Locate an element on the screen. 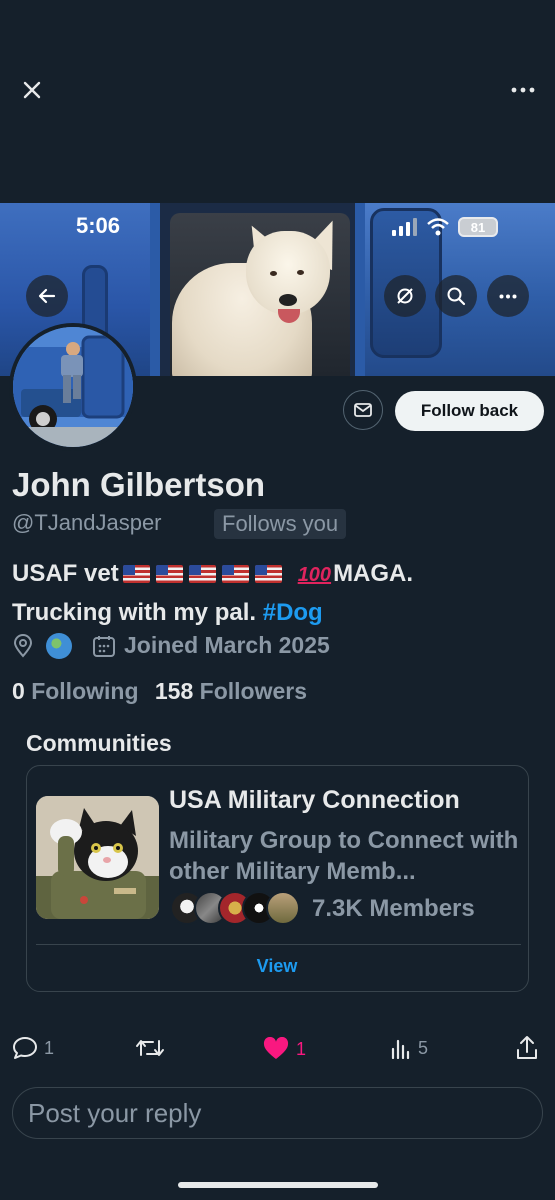  repost-action is located at coordinates (150, 1048).